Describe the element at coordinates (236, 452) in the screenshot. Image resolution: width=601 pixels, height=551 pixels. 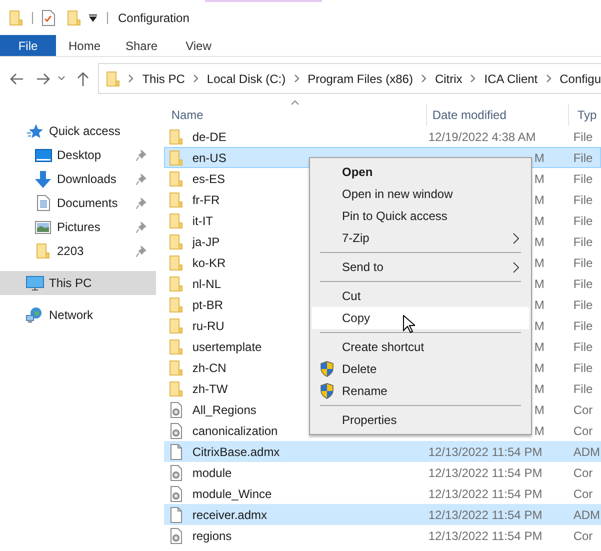
I see `file-name: CitrixBase.admx` at that location.